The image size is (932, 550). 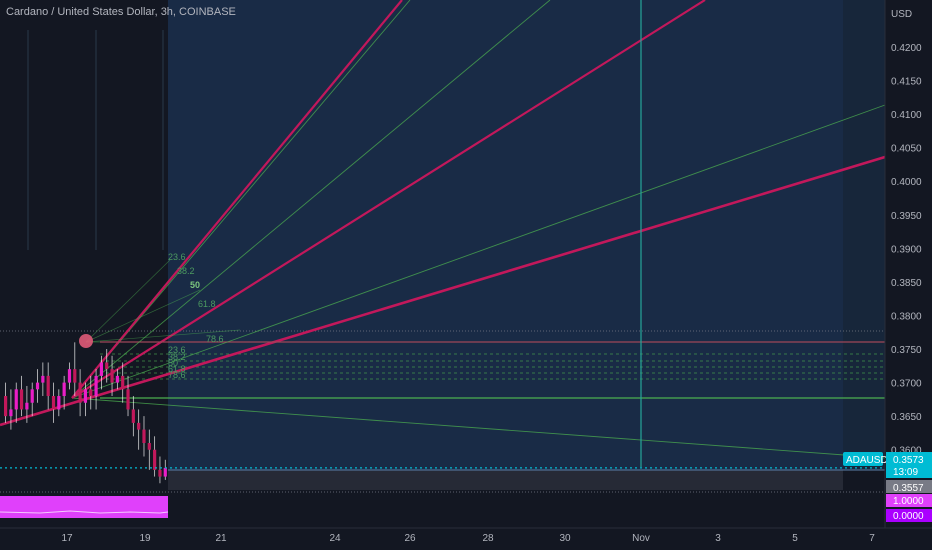 I want to click on projection-zone-edge, so click(x=864, y=235).